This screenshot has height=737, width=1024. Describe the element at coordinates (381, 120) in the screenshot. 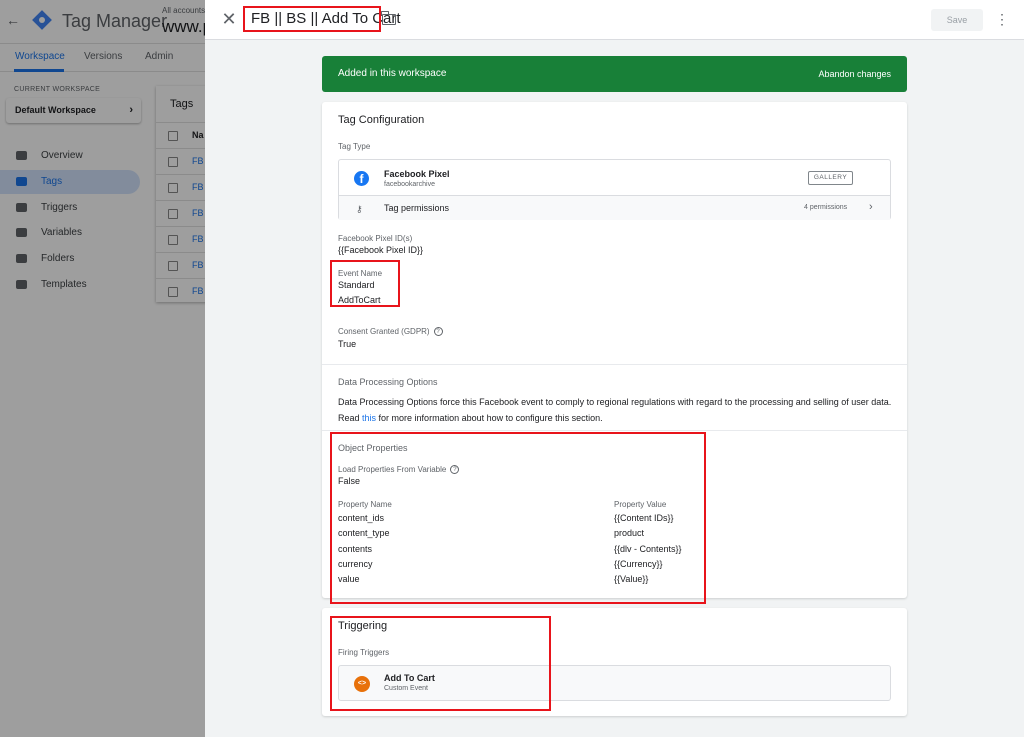

I see `tag-configuration-title: Tag Configuration` at that location.